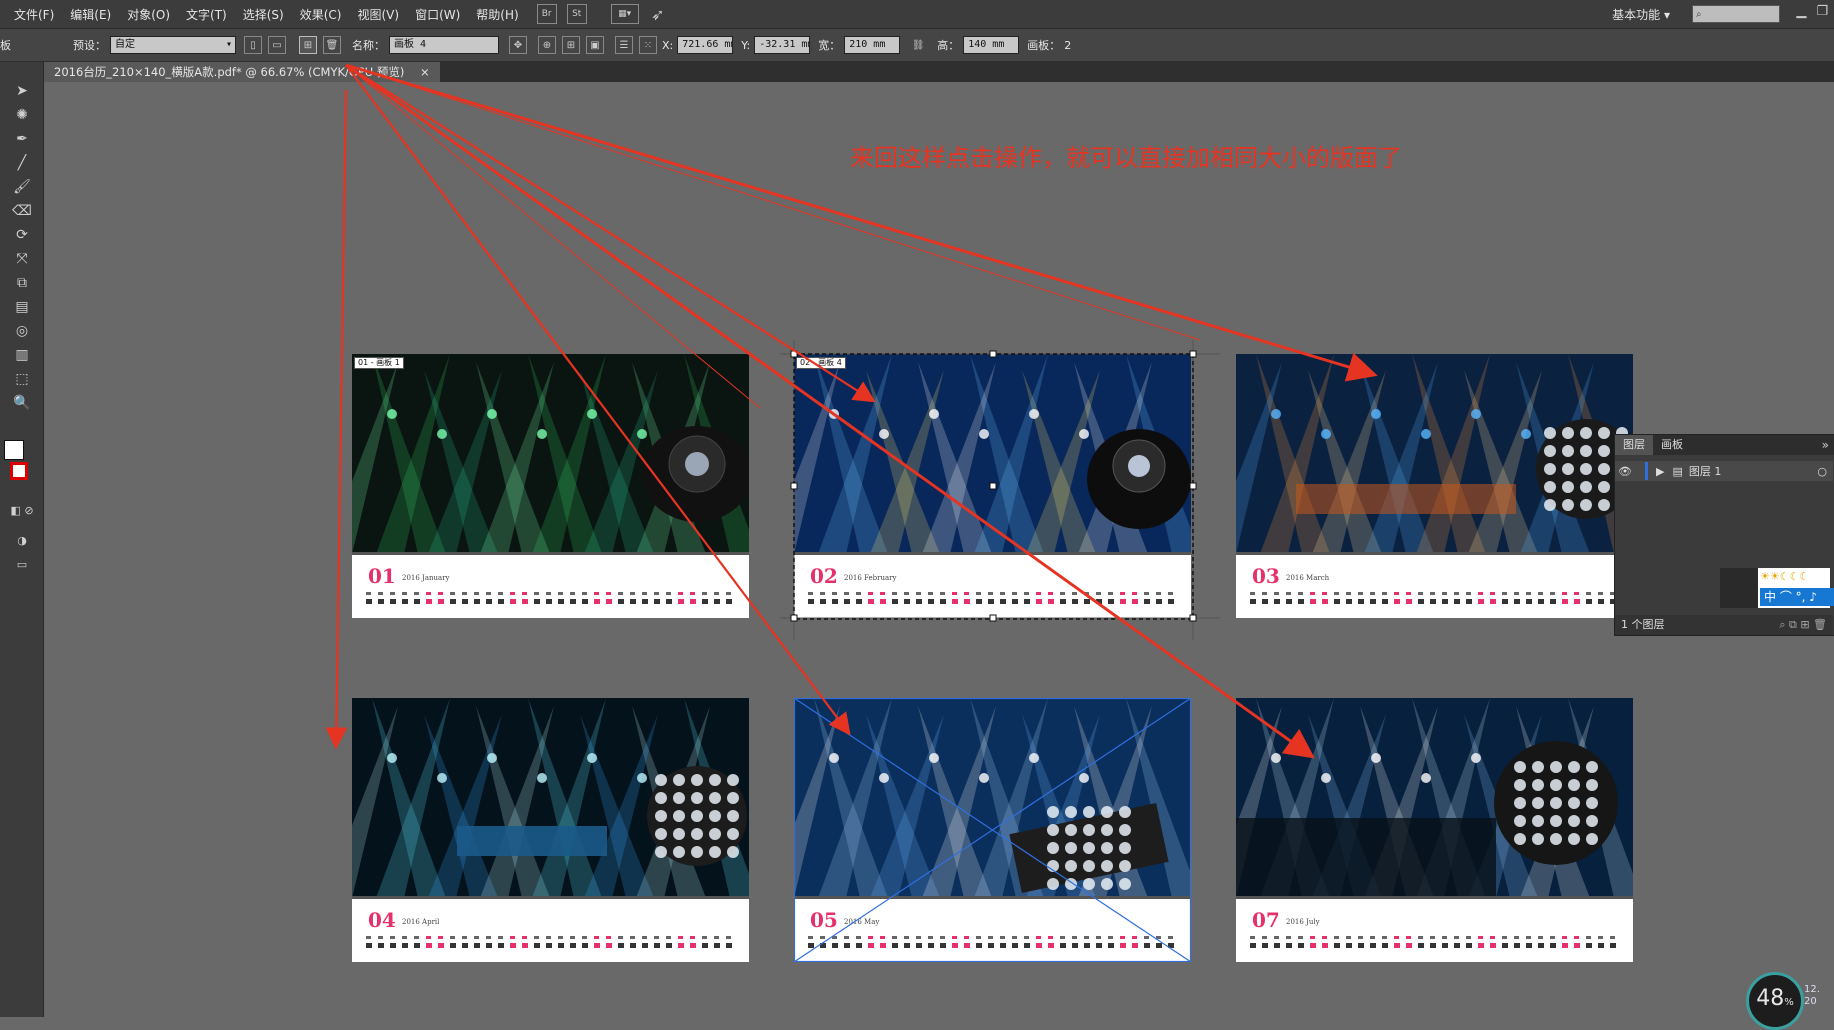  I want to click on workspace-switcher: 基本功能 ▾, so click(1641, 14).